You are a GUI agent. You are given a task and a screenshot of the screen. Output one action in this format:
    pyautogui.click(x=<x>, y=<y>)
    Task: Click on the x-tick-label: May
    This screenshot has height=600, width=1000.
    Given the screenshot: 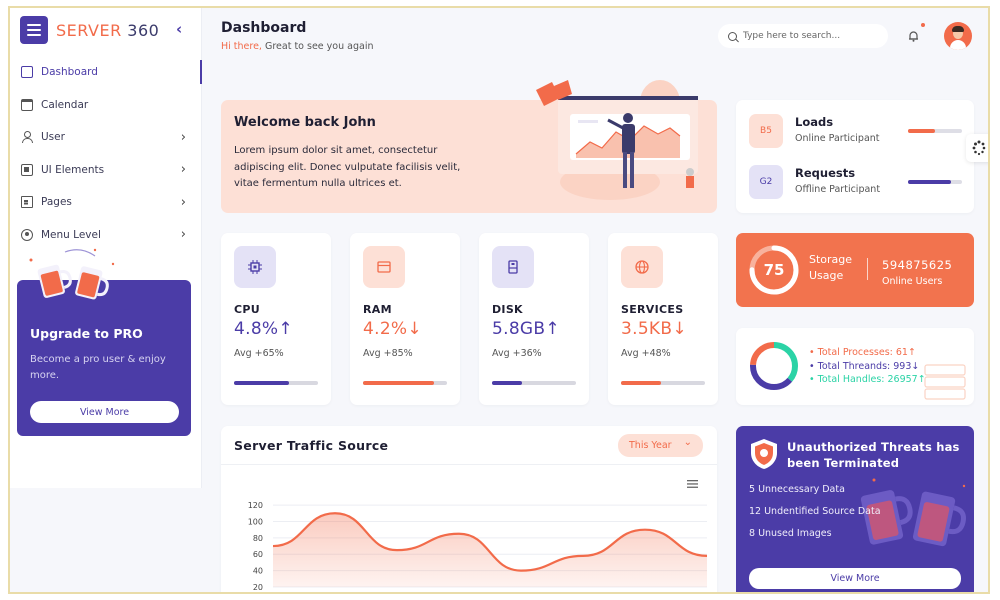 What is the action you would take?
    pyautogui.click(x=521, y=593)
    